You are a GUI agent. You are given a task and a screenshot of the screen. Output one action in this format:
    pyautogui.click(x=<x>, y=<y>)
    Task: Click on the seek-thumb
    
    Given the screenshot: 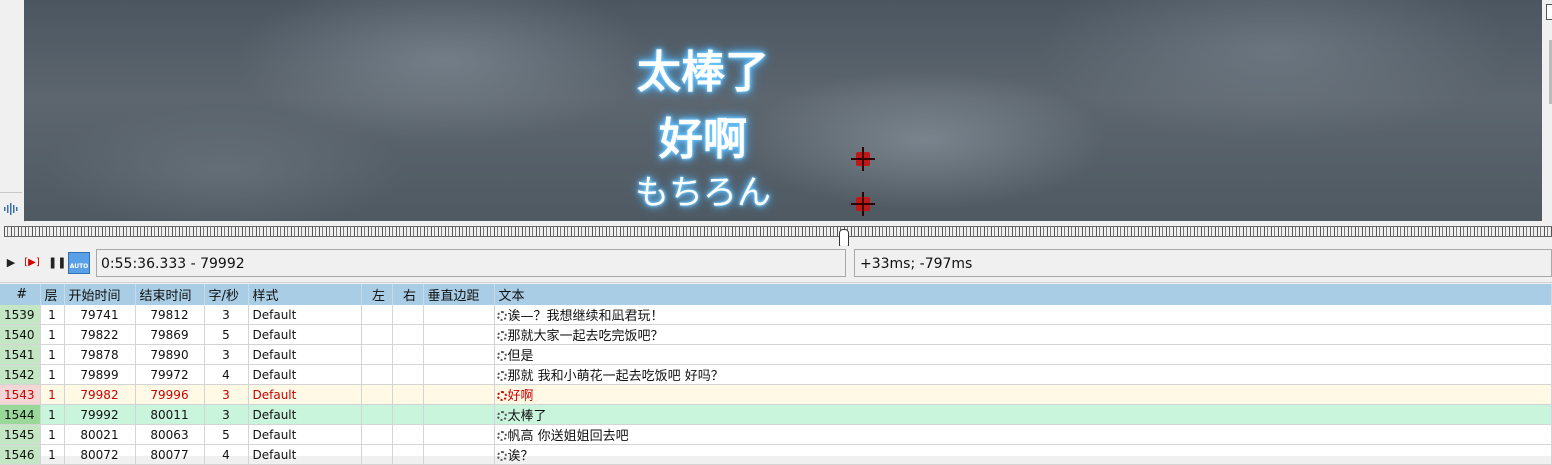 What is the action you would take?
    pyautogui.click(x=844, y=238)
    